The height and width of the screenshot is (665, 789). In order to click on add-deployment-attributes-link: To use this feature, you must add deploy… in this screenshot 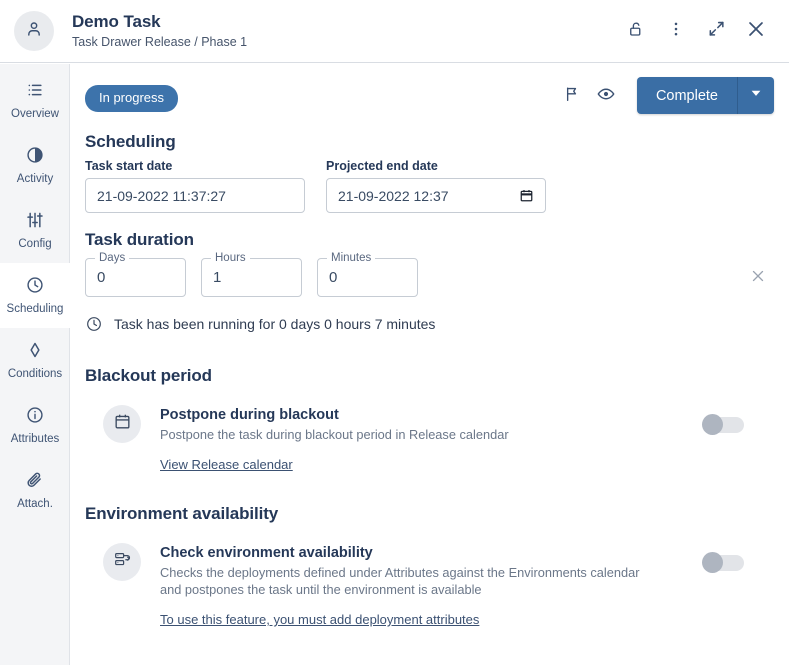, I will do `click(319, 619)`.